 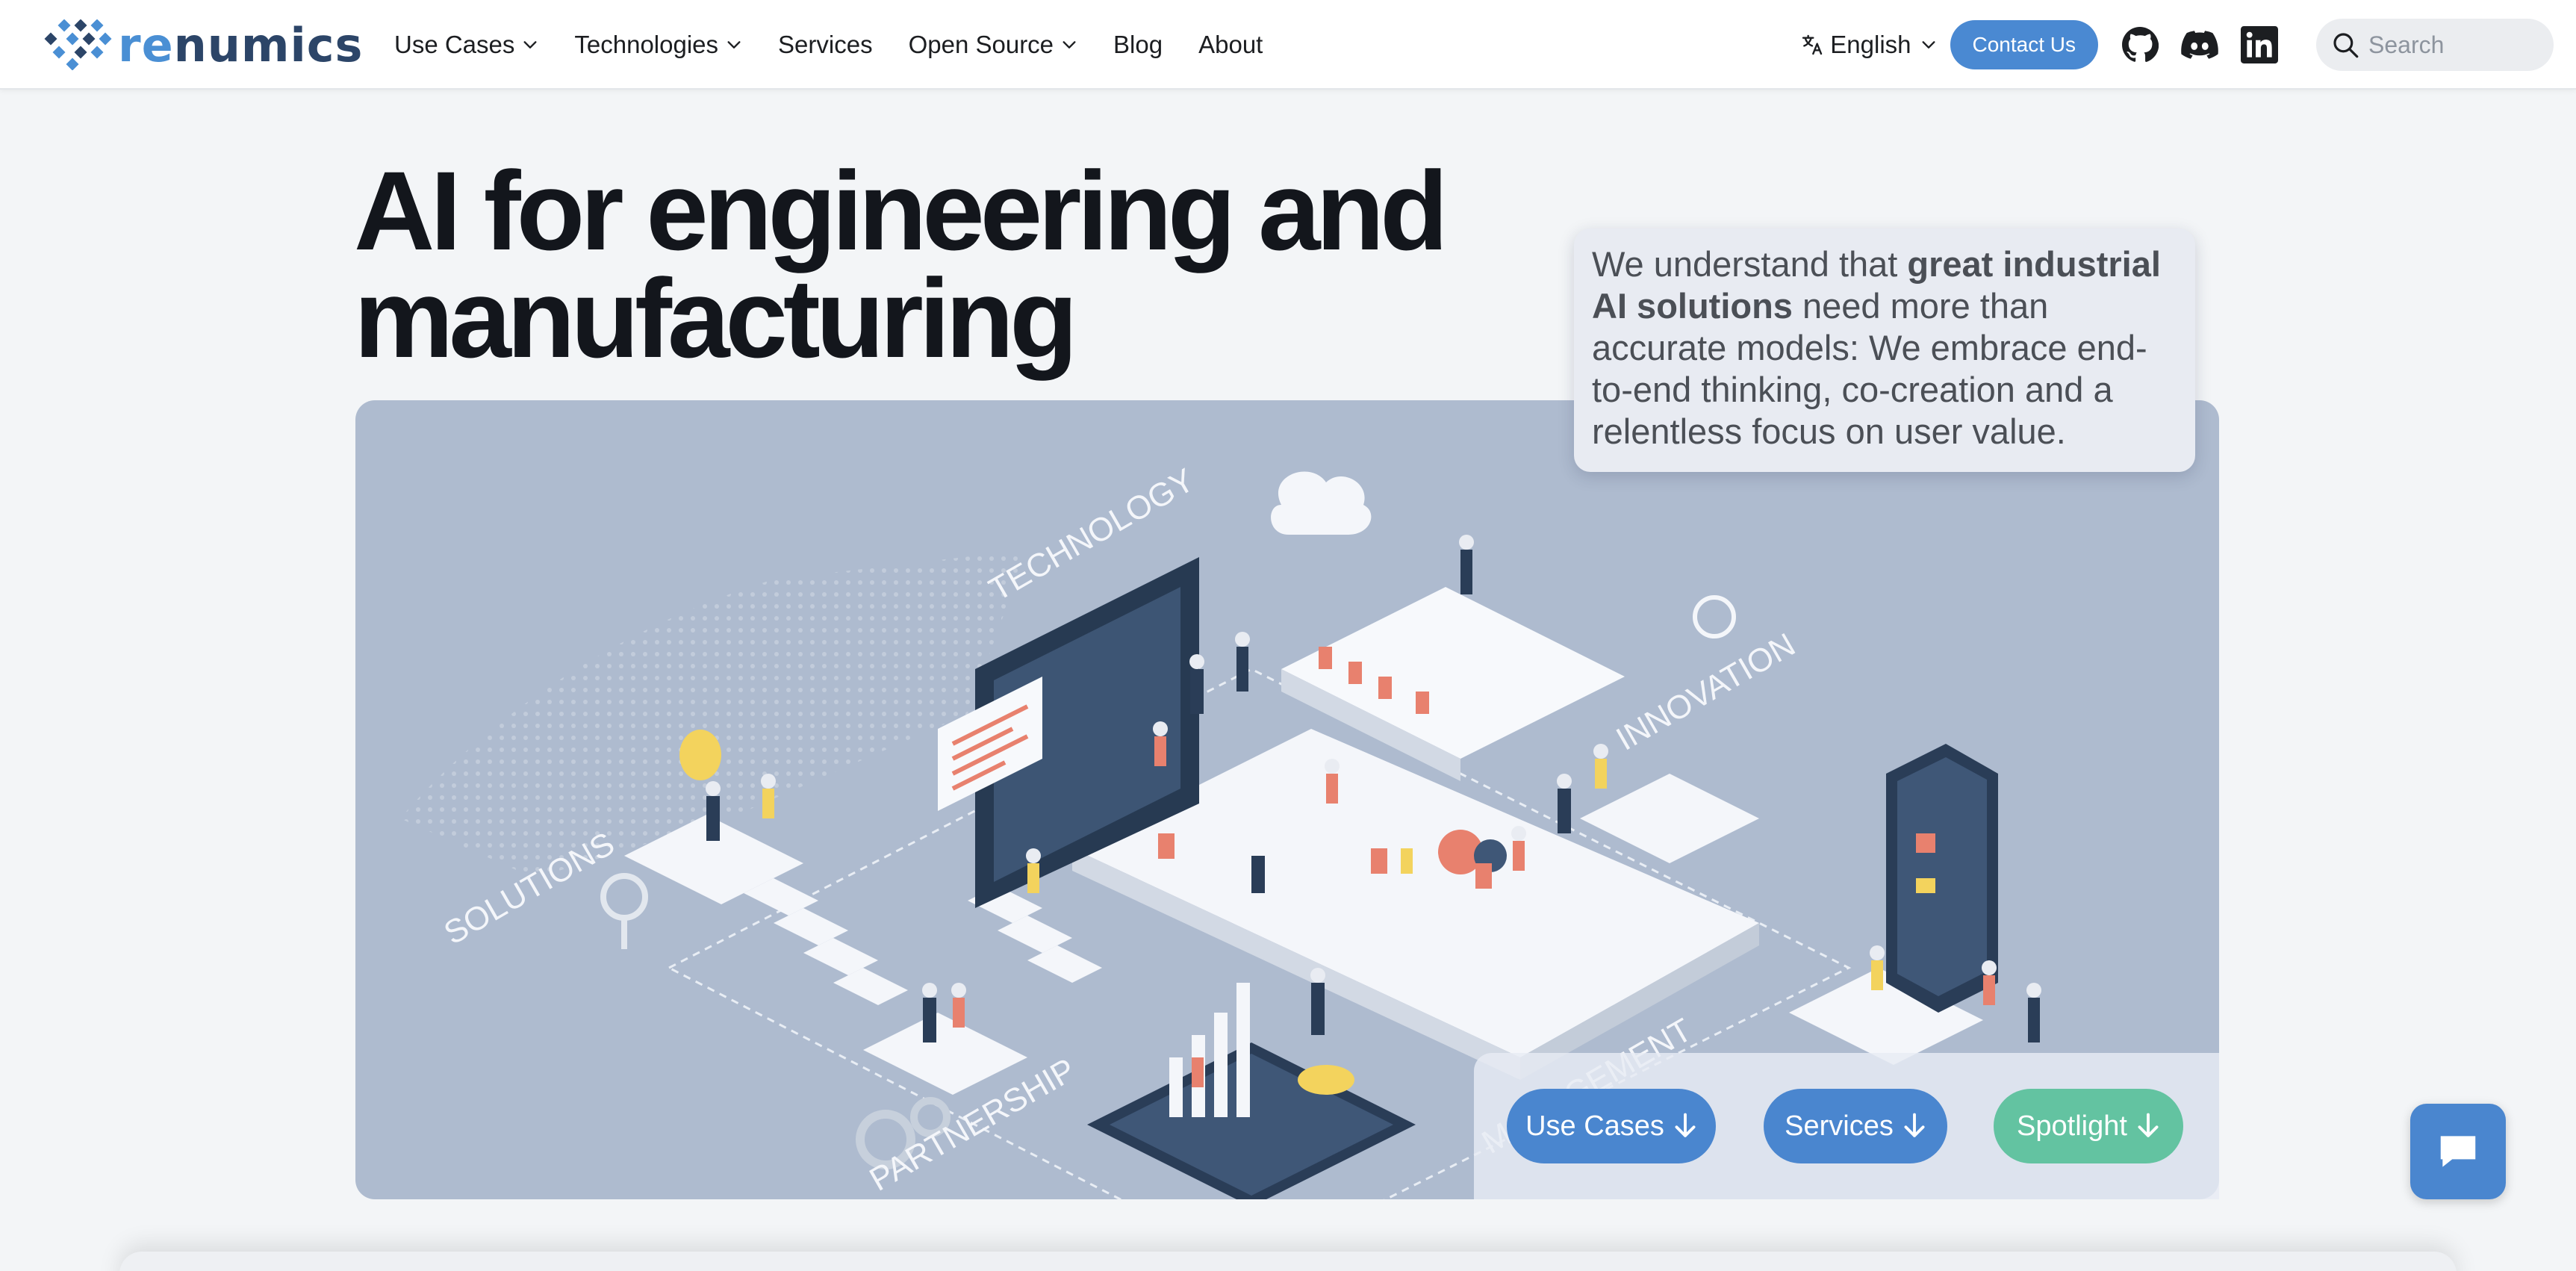 I want to click on chat-icon, so click(x=2458, y=1151).